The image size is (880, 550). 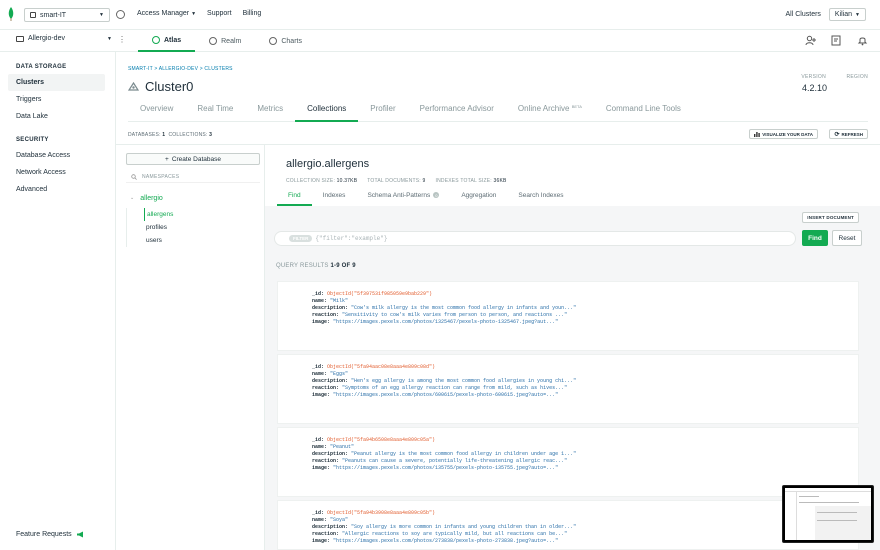 I want to click on collection-list: allergens profiles users, so click(x=193, y=227).